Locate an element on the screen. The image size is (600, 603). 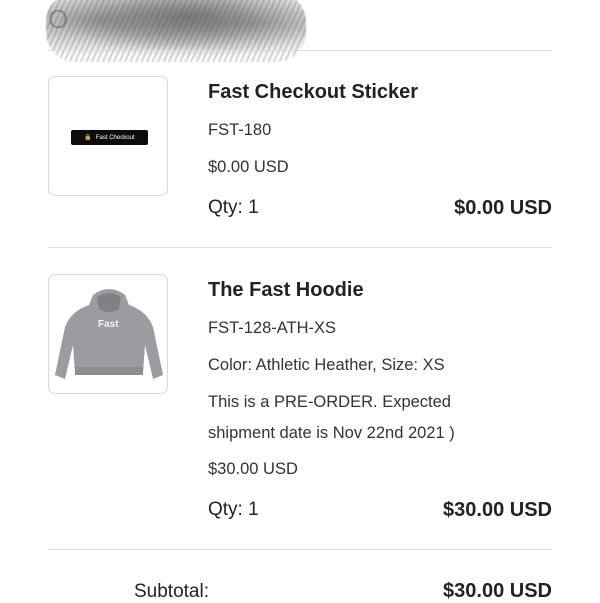
item-note-line-1: This is a PRE-ORDER. Expected is located at coordinates (329, 402).